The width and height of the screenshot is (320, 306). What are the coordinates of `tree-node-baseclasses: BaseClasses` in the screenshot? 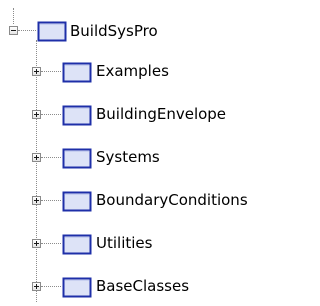 It's located at (147, 287).